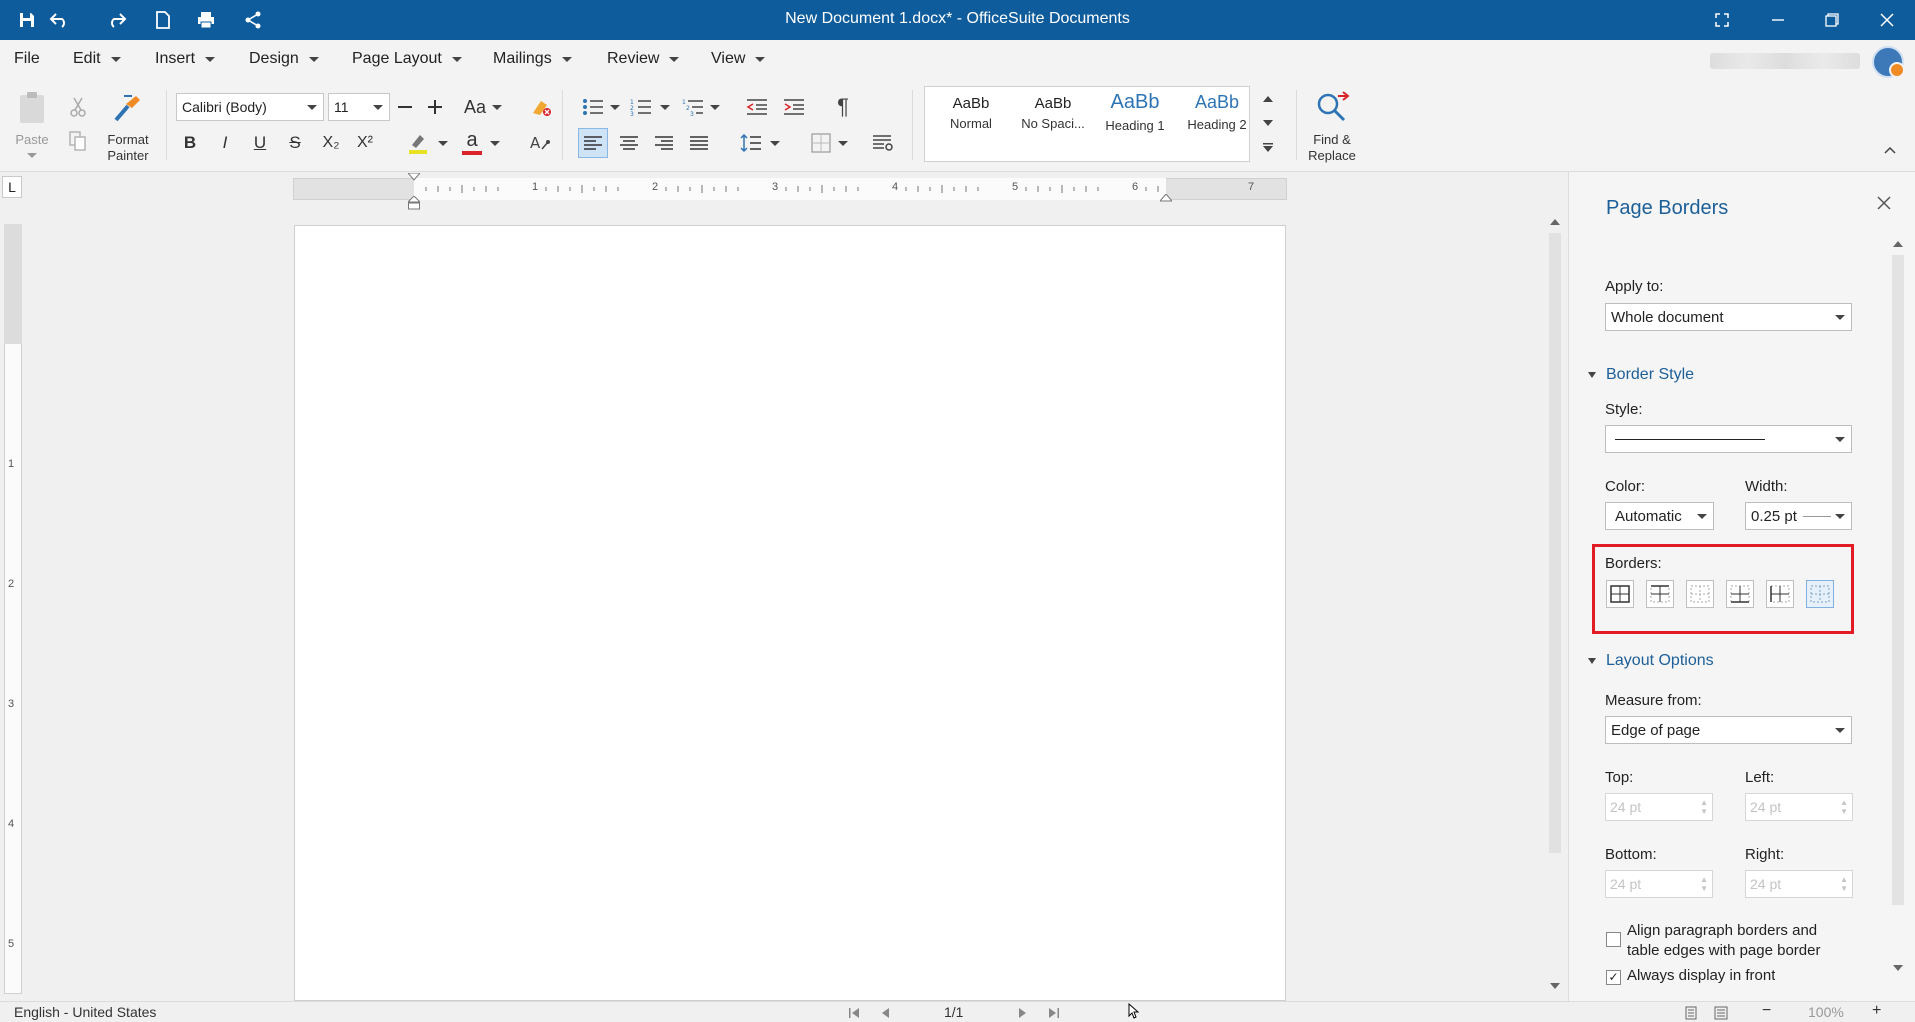 This screenshot has height=1022, width=1915. What do you see at coordinates (1898, 244) in the screenshot?
I see `panel-scroll-up-icon` at bounding box center [1898, 244].